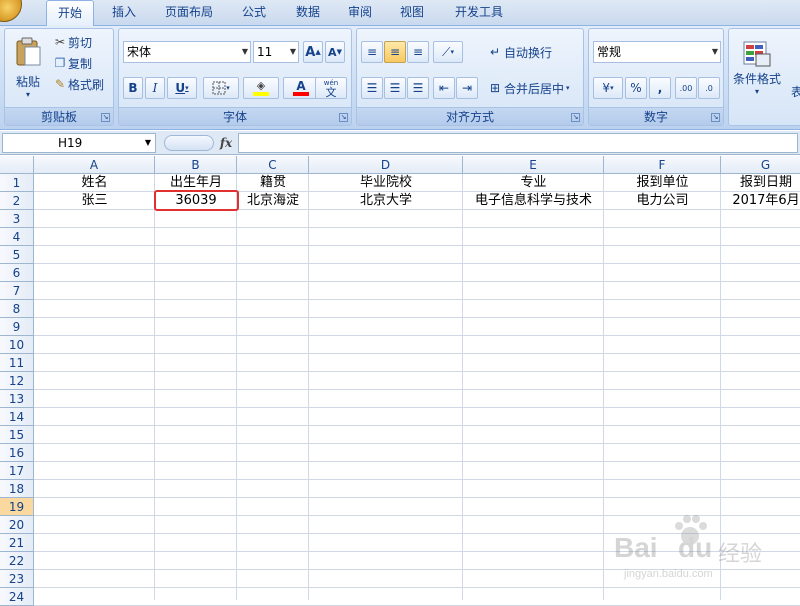 The height and width of the screenshot is (606, 800). Describe the element at coordinates (17, 255) in the screenshot. I see `row-header-5: 5` at that location.